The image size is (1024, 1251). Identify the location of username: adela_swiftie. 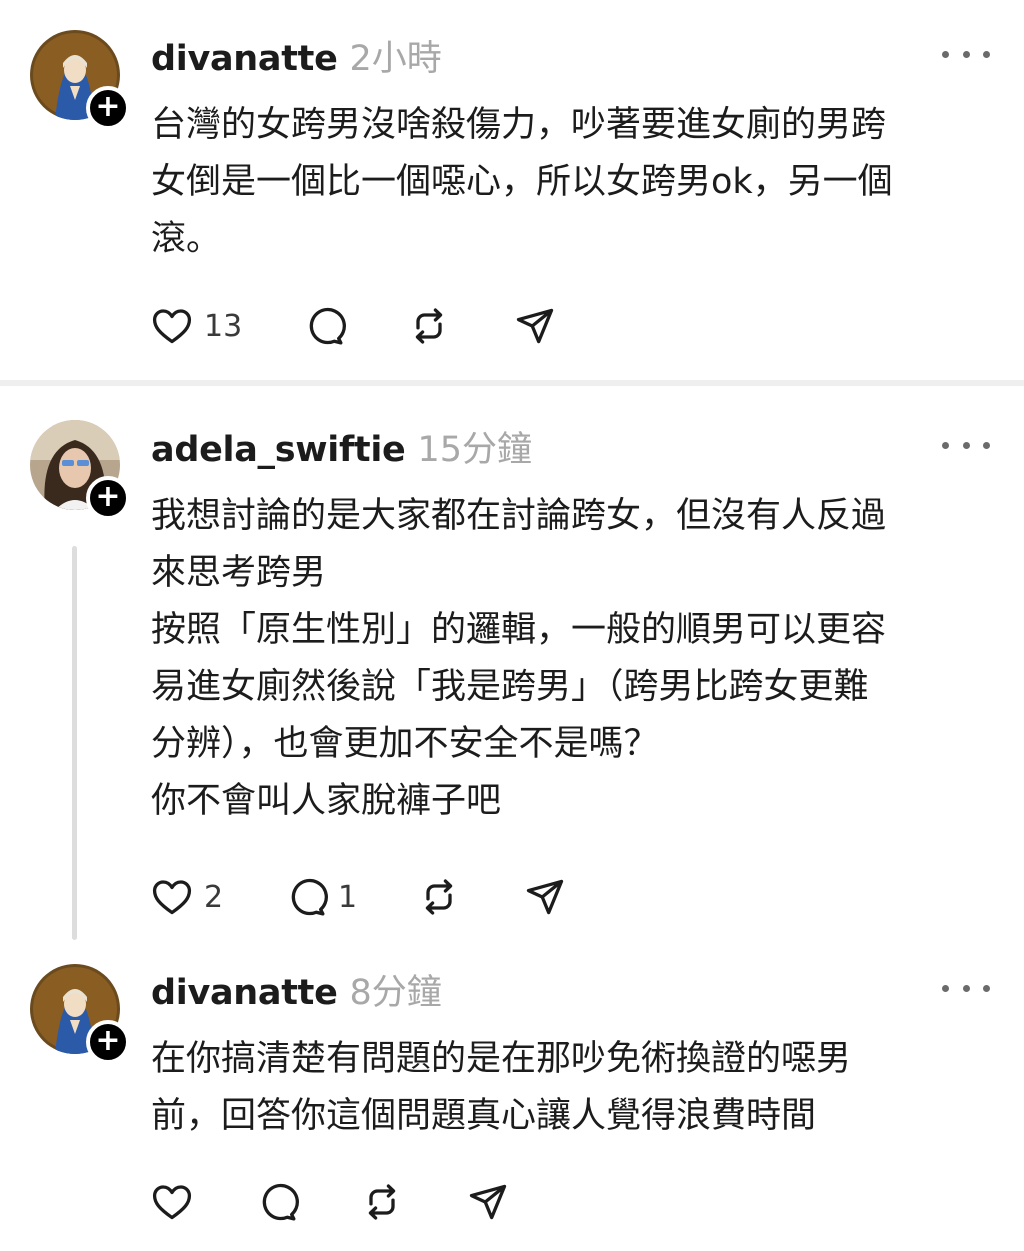
(278, 450).